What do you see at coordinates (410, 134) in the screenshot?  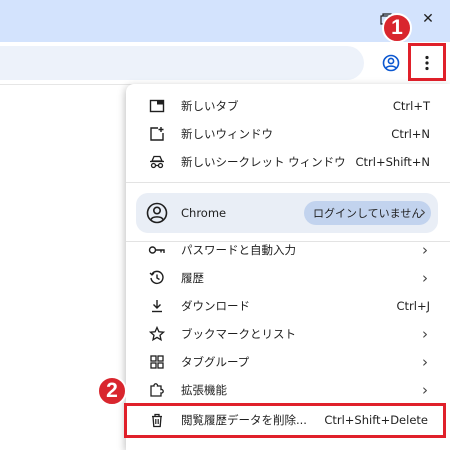 I see `menu-item-shortcut: Ctrl+N` at bounding box center [410, 134].